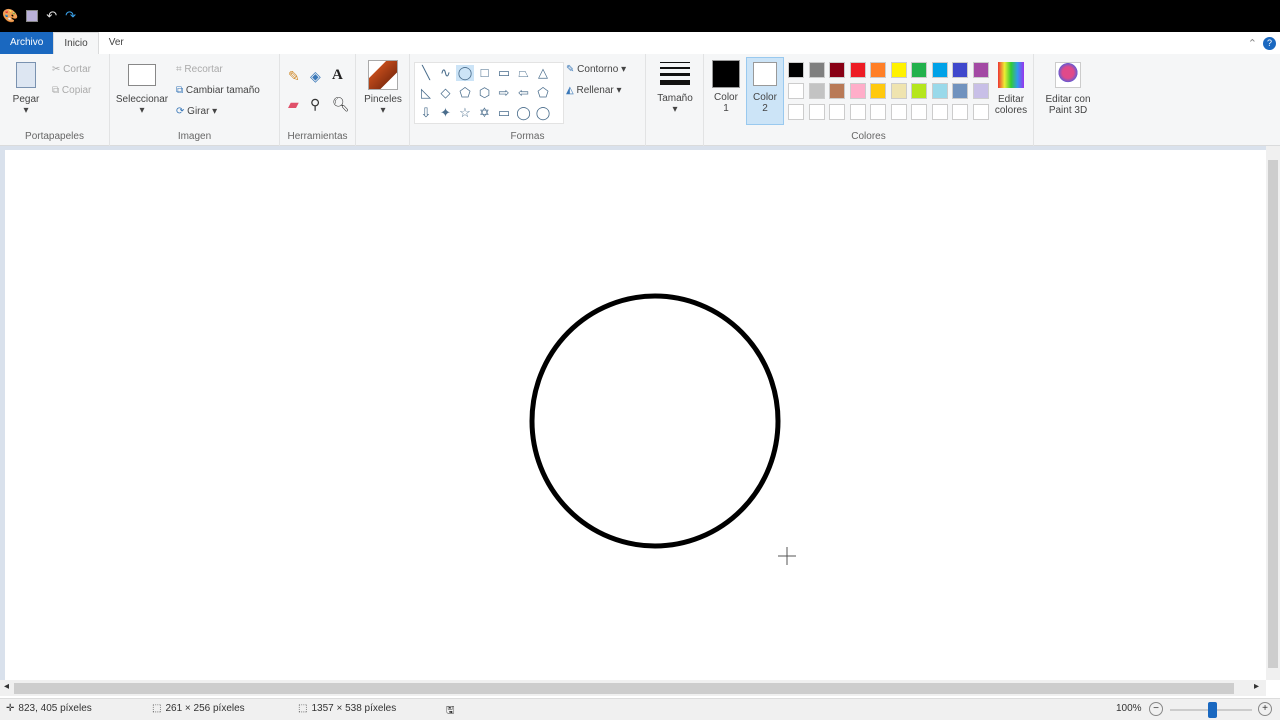  What do you see at coordinates (182, 111) in the screenshot?
I see `rotate-icon: ⟳` at bounding box center [182, 111].